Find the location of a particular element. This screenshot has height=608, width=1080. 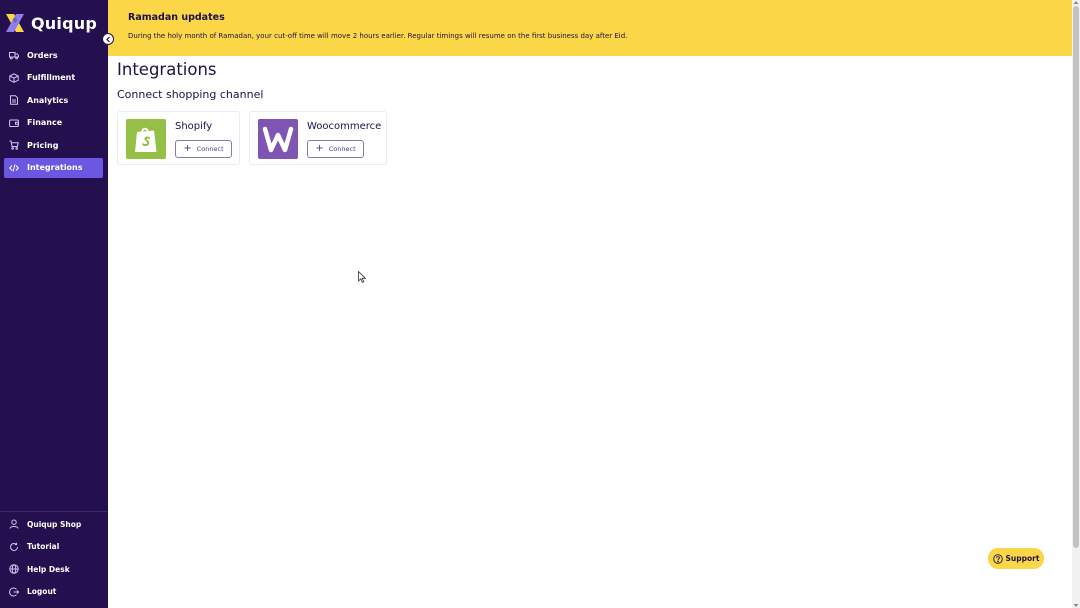

quiqup-logo: Quiqup is located at coordinates (51, 23).